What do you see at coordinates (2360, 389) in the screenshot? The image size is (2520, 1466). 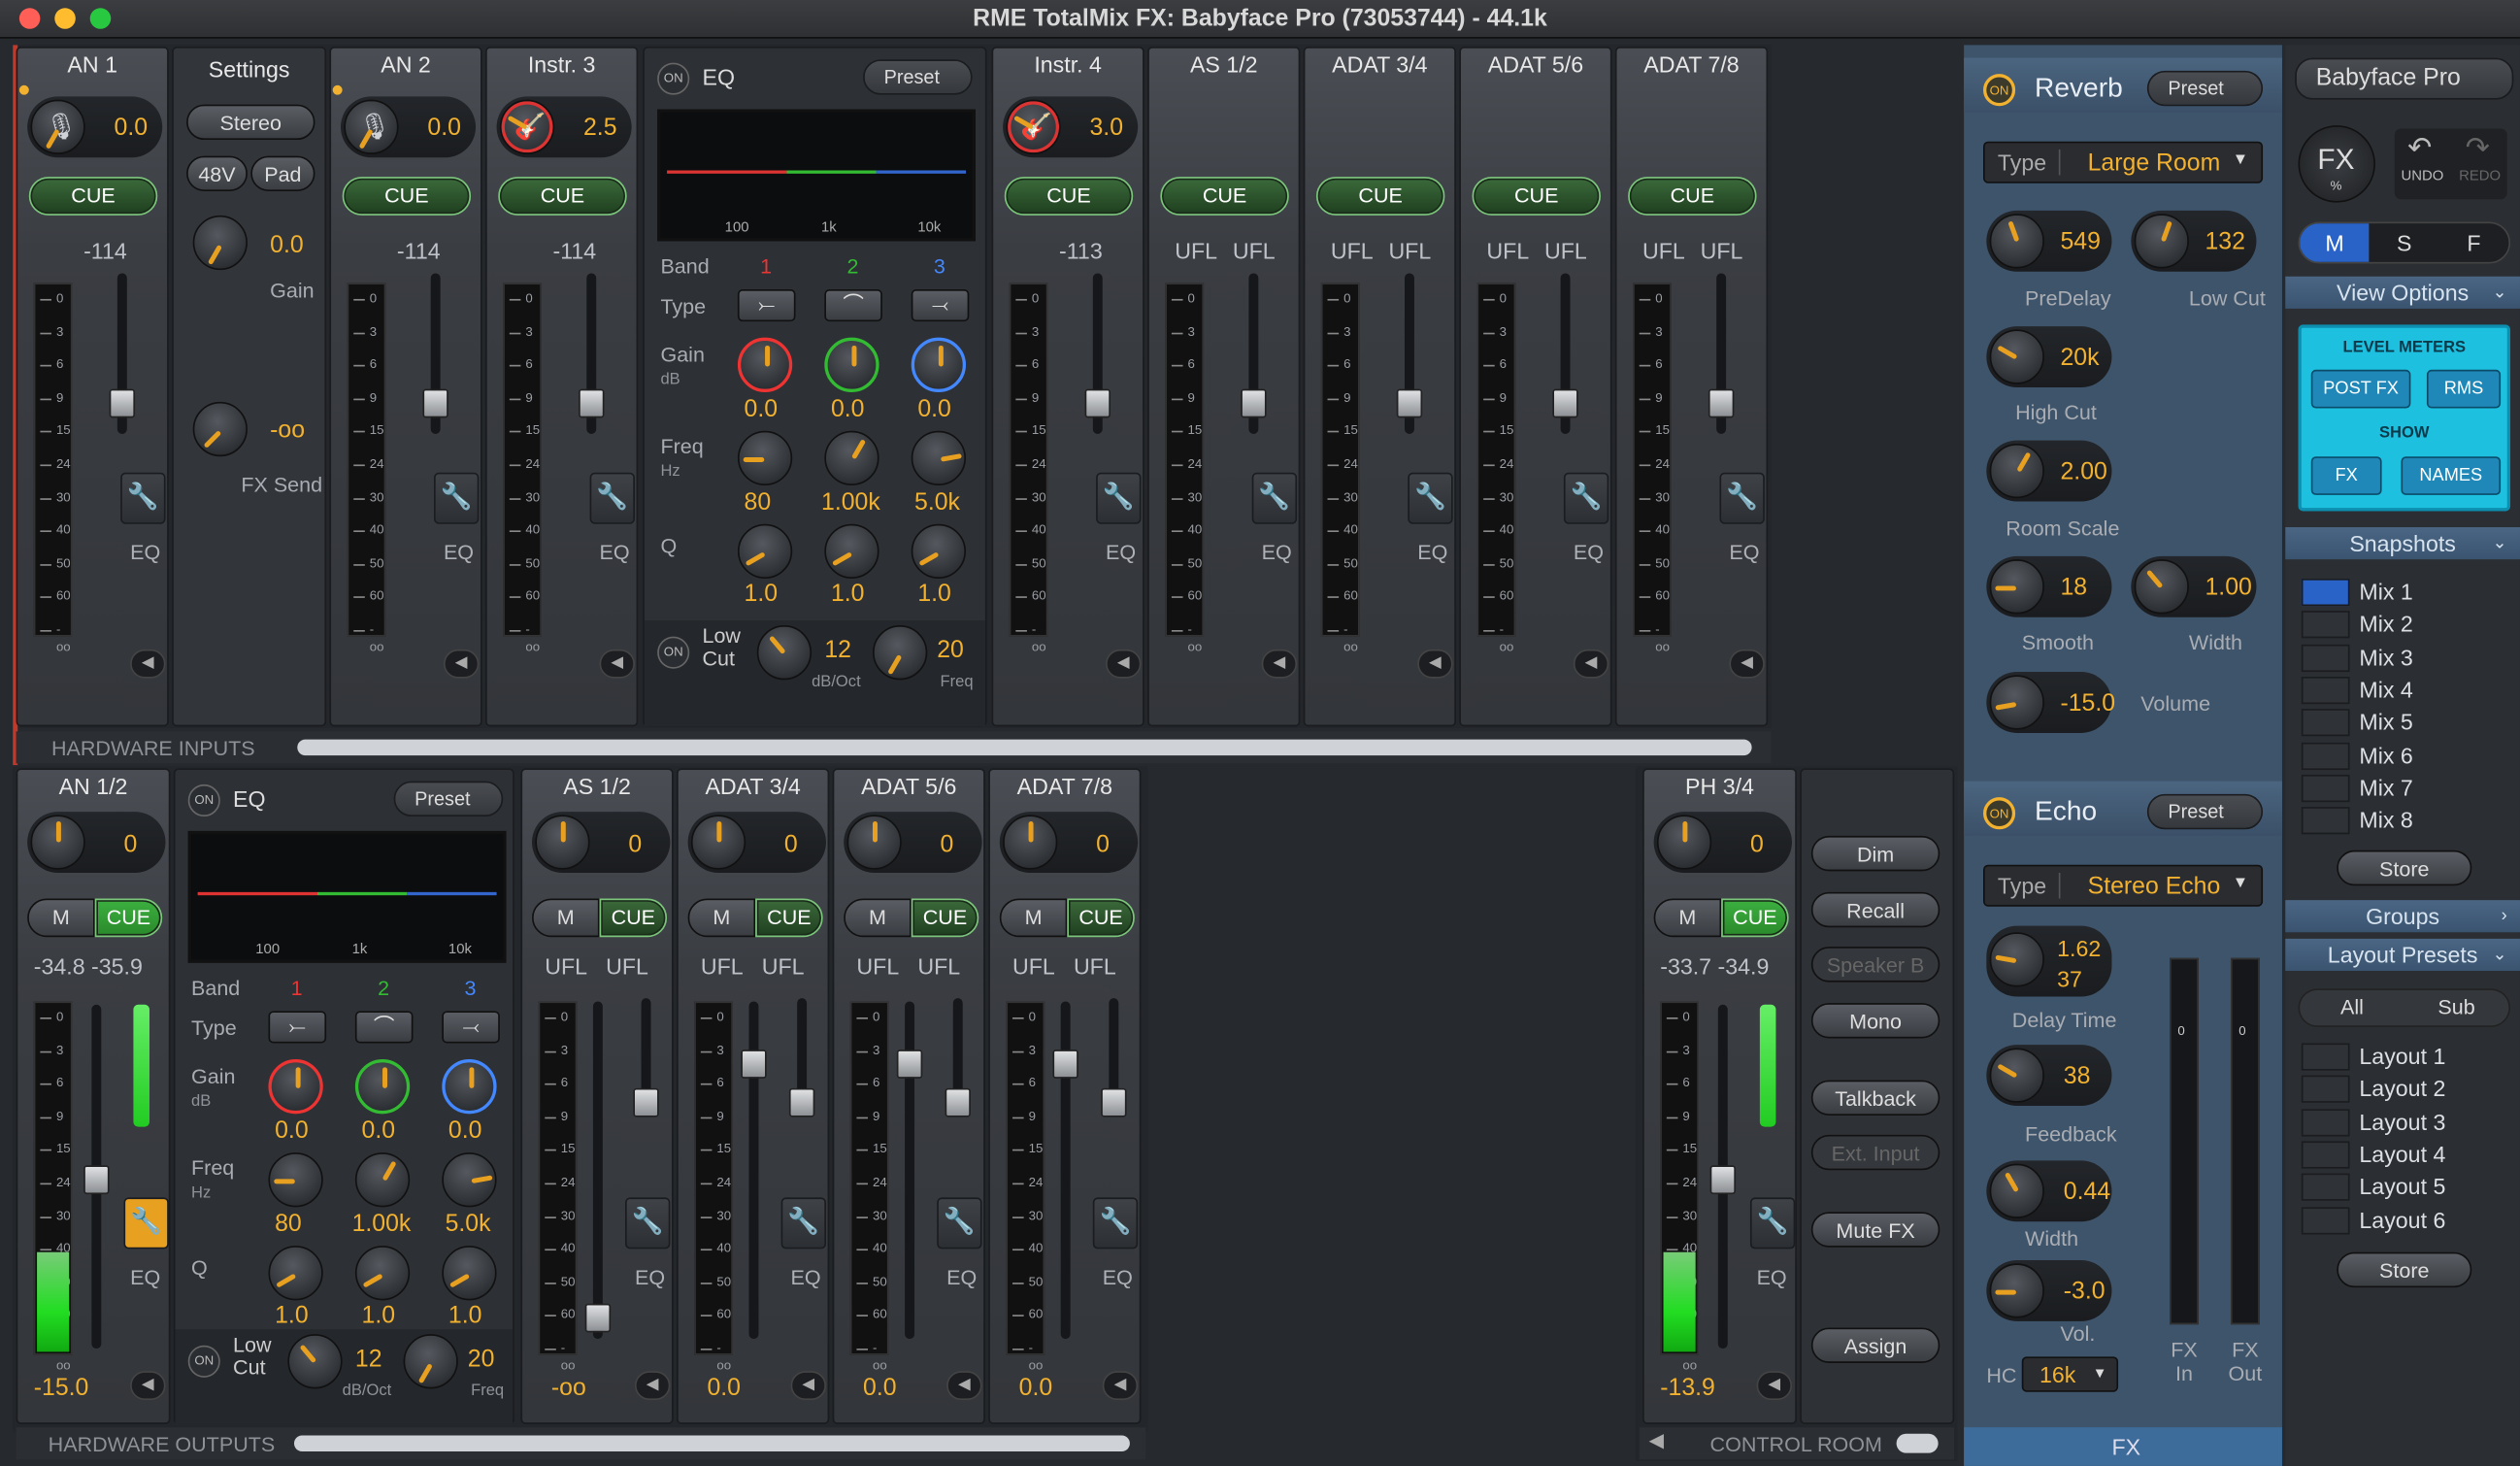 I see `post-fx-button: POST FX` at bounding box center [2360, 389].